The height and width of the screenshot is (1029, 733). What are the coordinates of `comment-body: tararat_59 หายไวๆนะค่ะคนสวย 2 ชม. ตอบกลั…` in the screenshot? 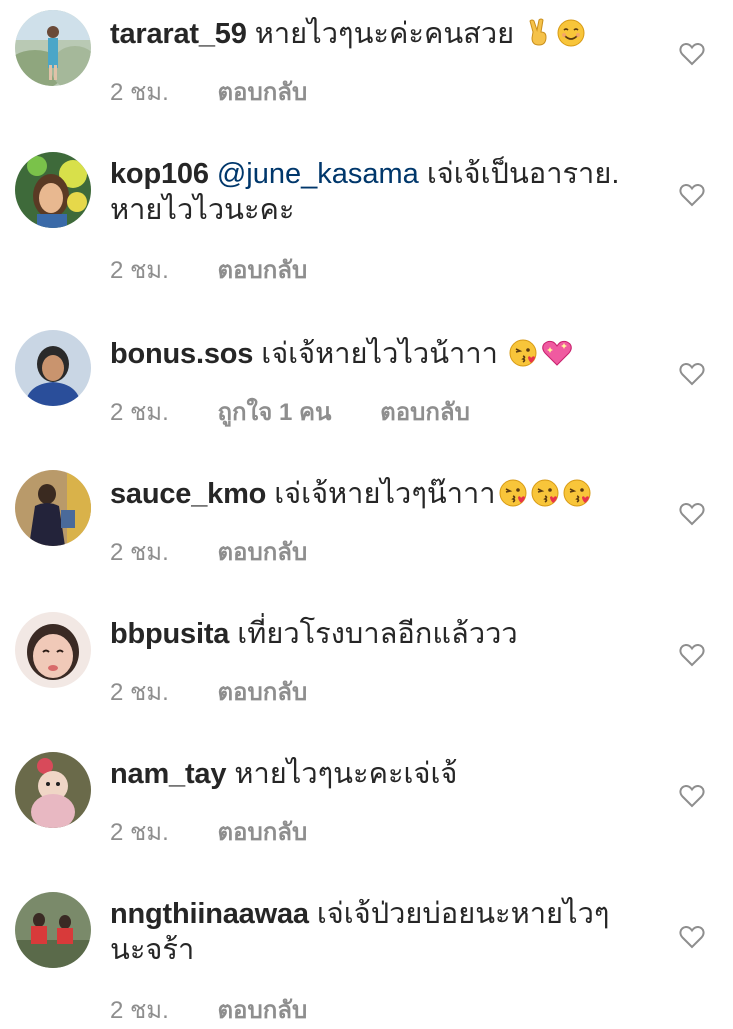 It's located at (380, 61).